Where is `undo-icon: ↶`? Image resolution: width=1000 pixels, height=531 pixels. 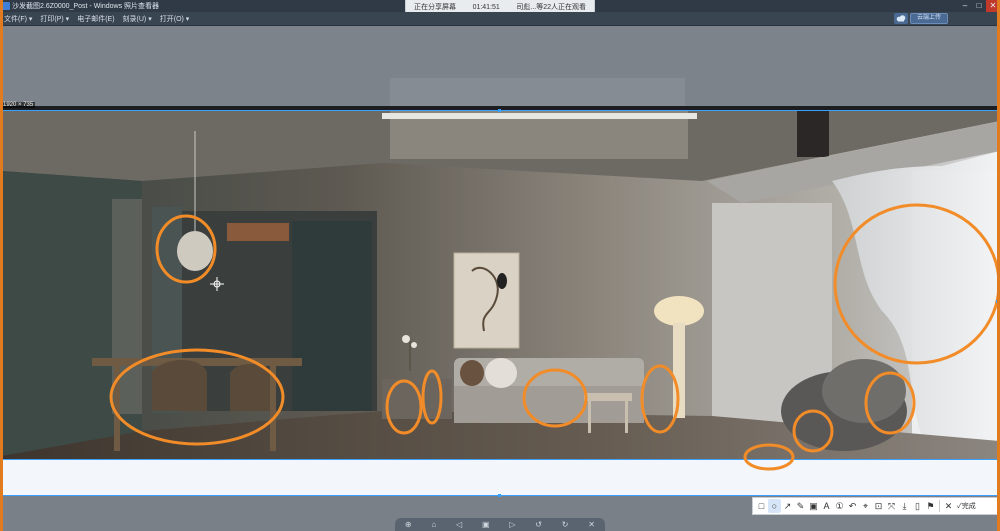 undo-icon: ↶ is located at coordinates (852, 506).